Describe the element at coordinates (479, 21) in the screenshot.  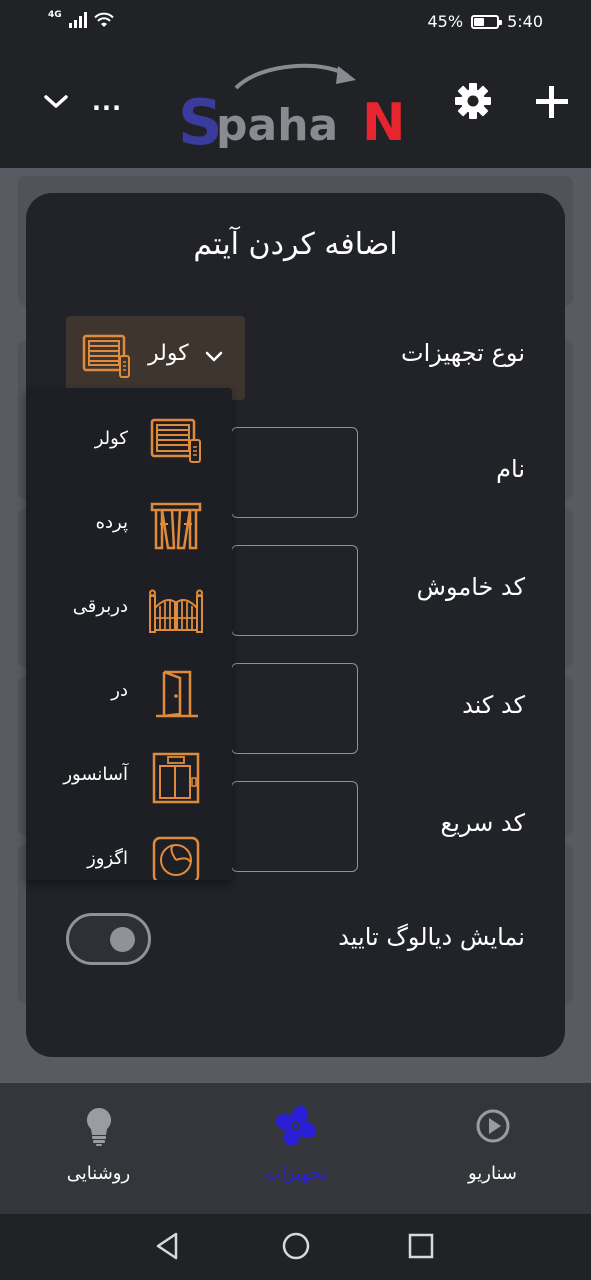
I see `battery-fill` at that location.